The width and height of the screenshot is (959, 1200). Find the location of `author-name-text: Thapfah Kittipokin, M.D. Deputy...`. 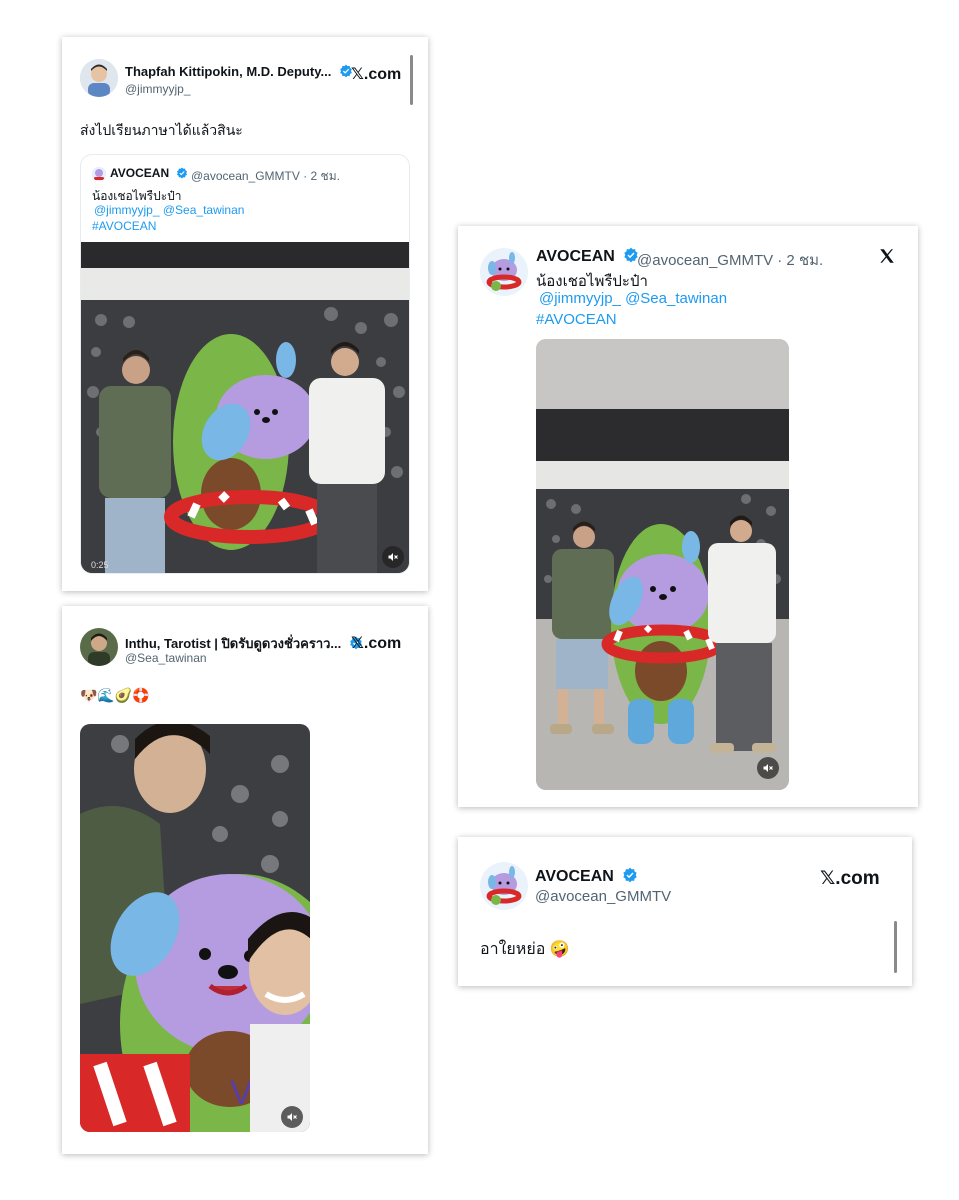

author-name-text: Thapfah Kittipokin, M.D. Deputy... is located at coordinates (228, 71).